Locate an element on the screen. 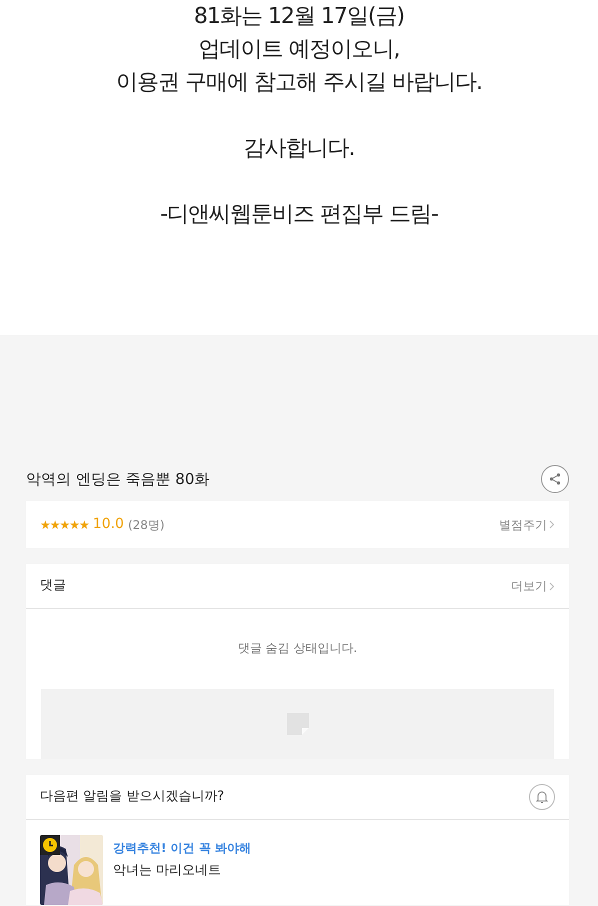  notice-line: -디앤씨웹툰비즈 편집부 드림- is located at coordinates (299, 215).